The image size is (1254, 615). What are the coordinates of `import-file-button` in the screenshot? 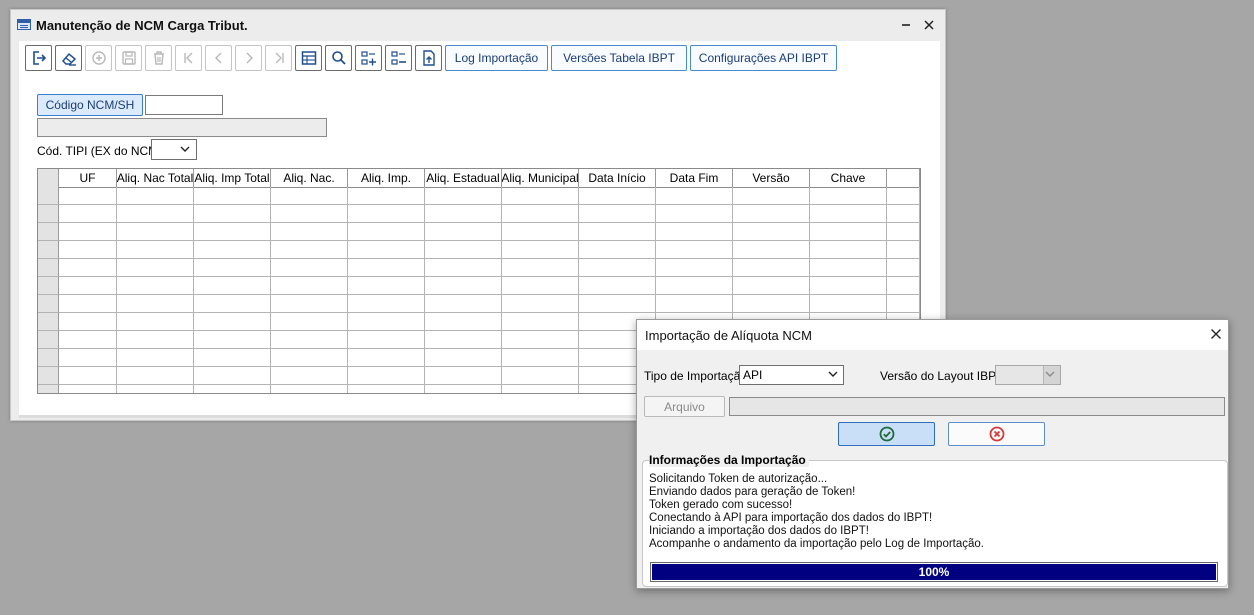 It's located at (428, 58).